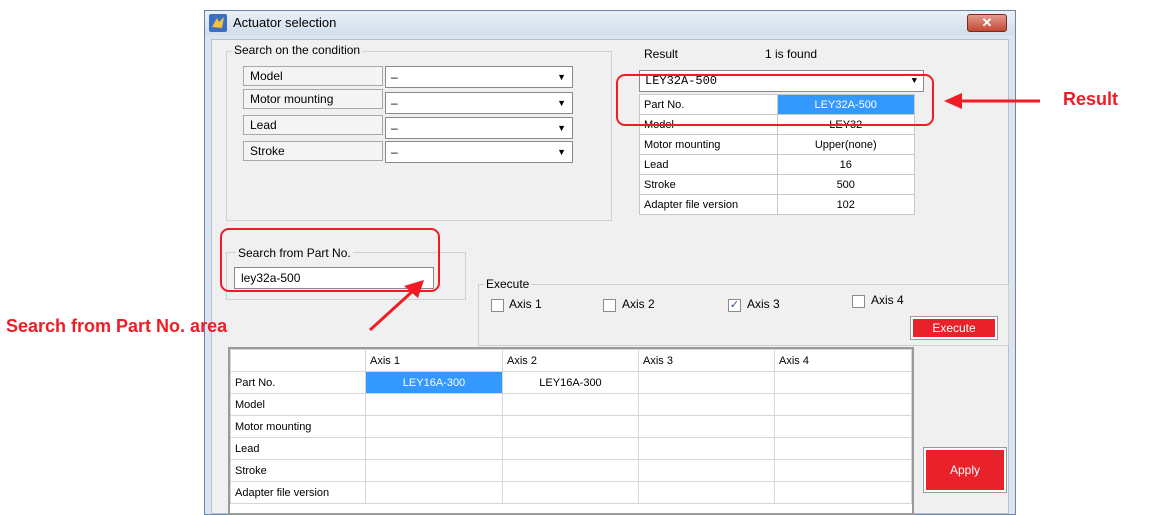  What do you see at coordinates (396, 306) in the screenshot?
I see `part-search-arrow-icon` at bounding box center [396, 306].